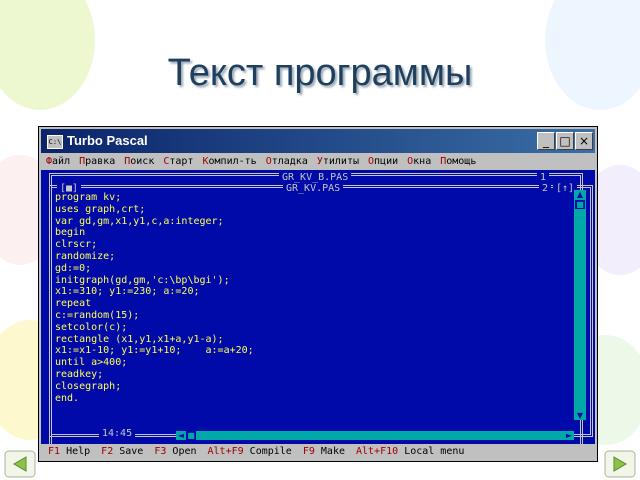 The width and height of the screenshot is (640, 480). I want to click on vertical-scrollbar: ▲ ■ ▼, so click(580, 305).